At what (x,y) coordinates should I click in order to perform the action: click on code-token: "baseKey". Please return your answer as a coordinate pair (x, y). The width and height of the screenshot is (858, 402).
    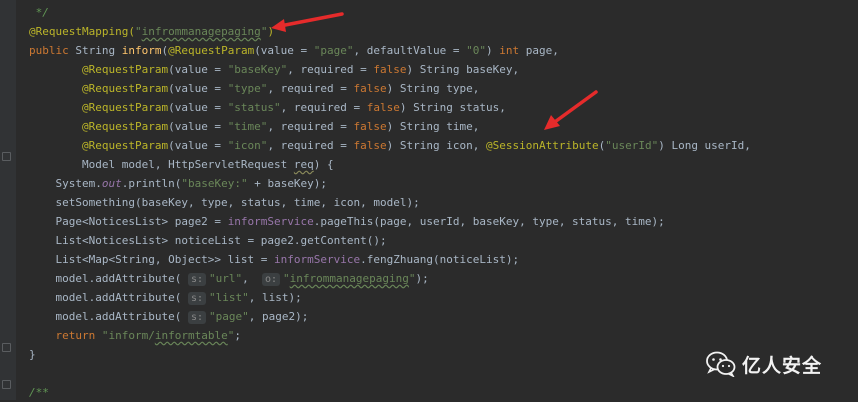
    Looking at the image, I should click on (257, 69).